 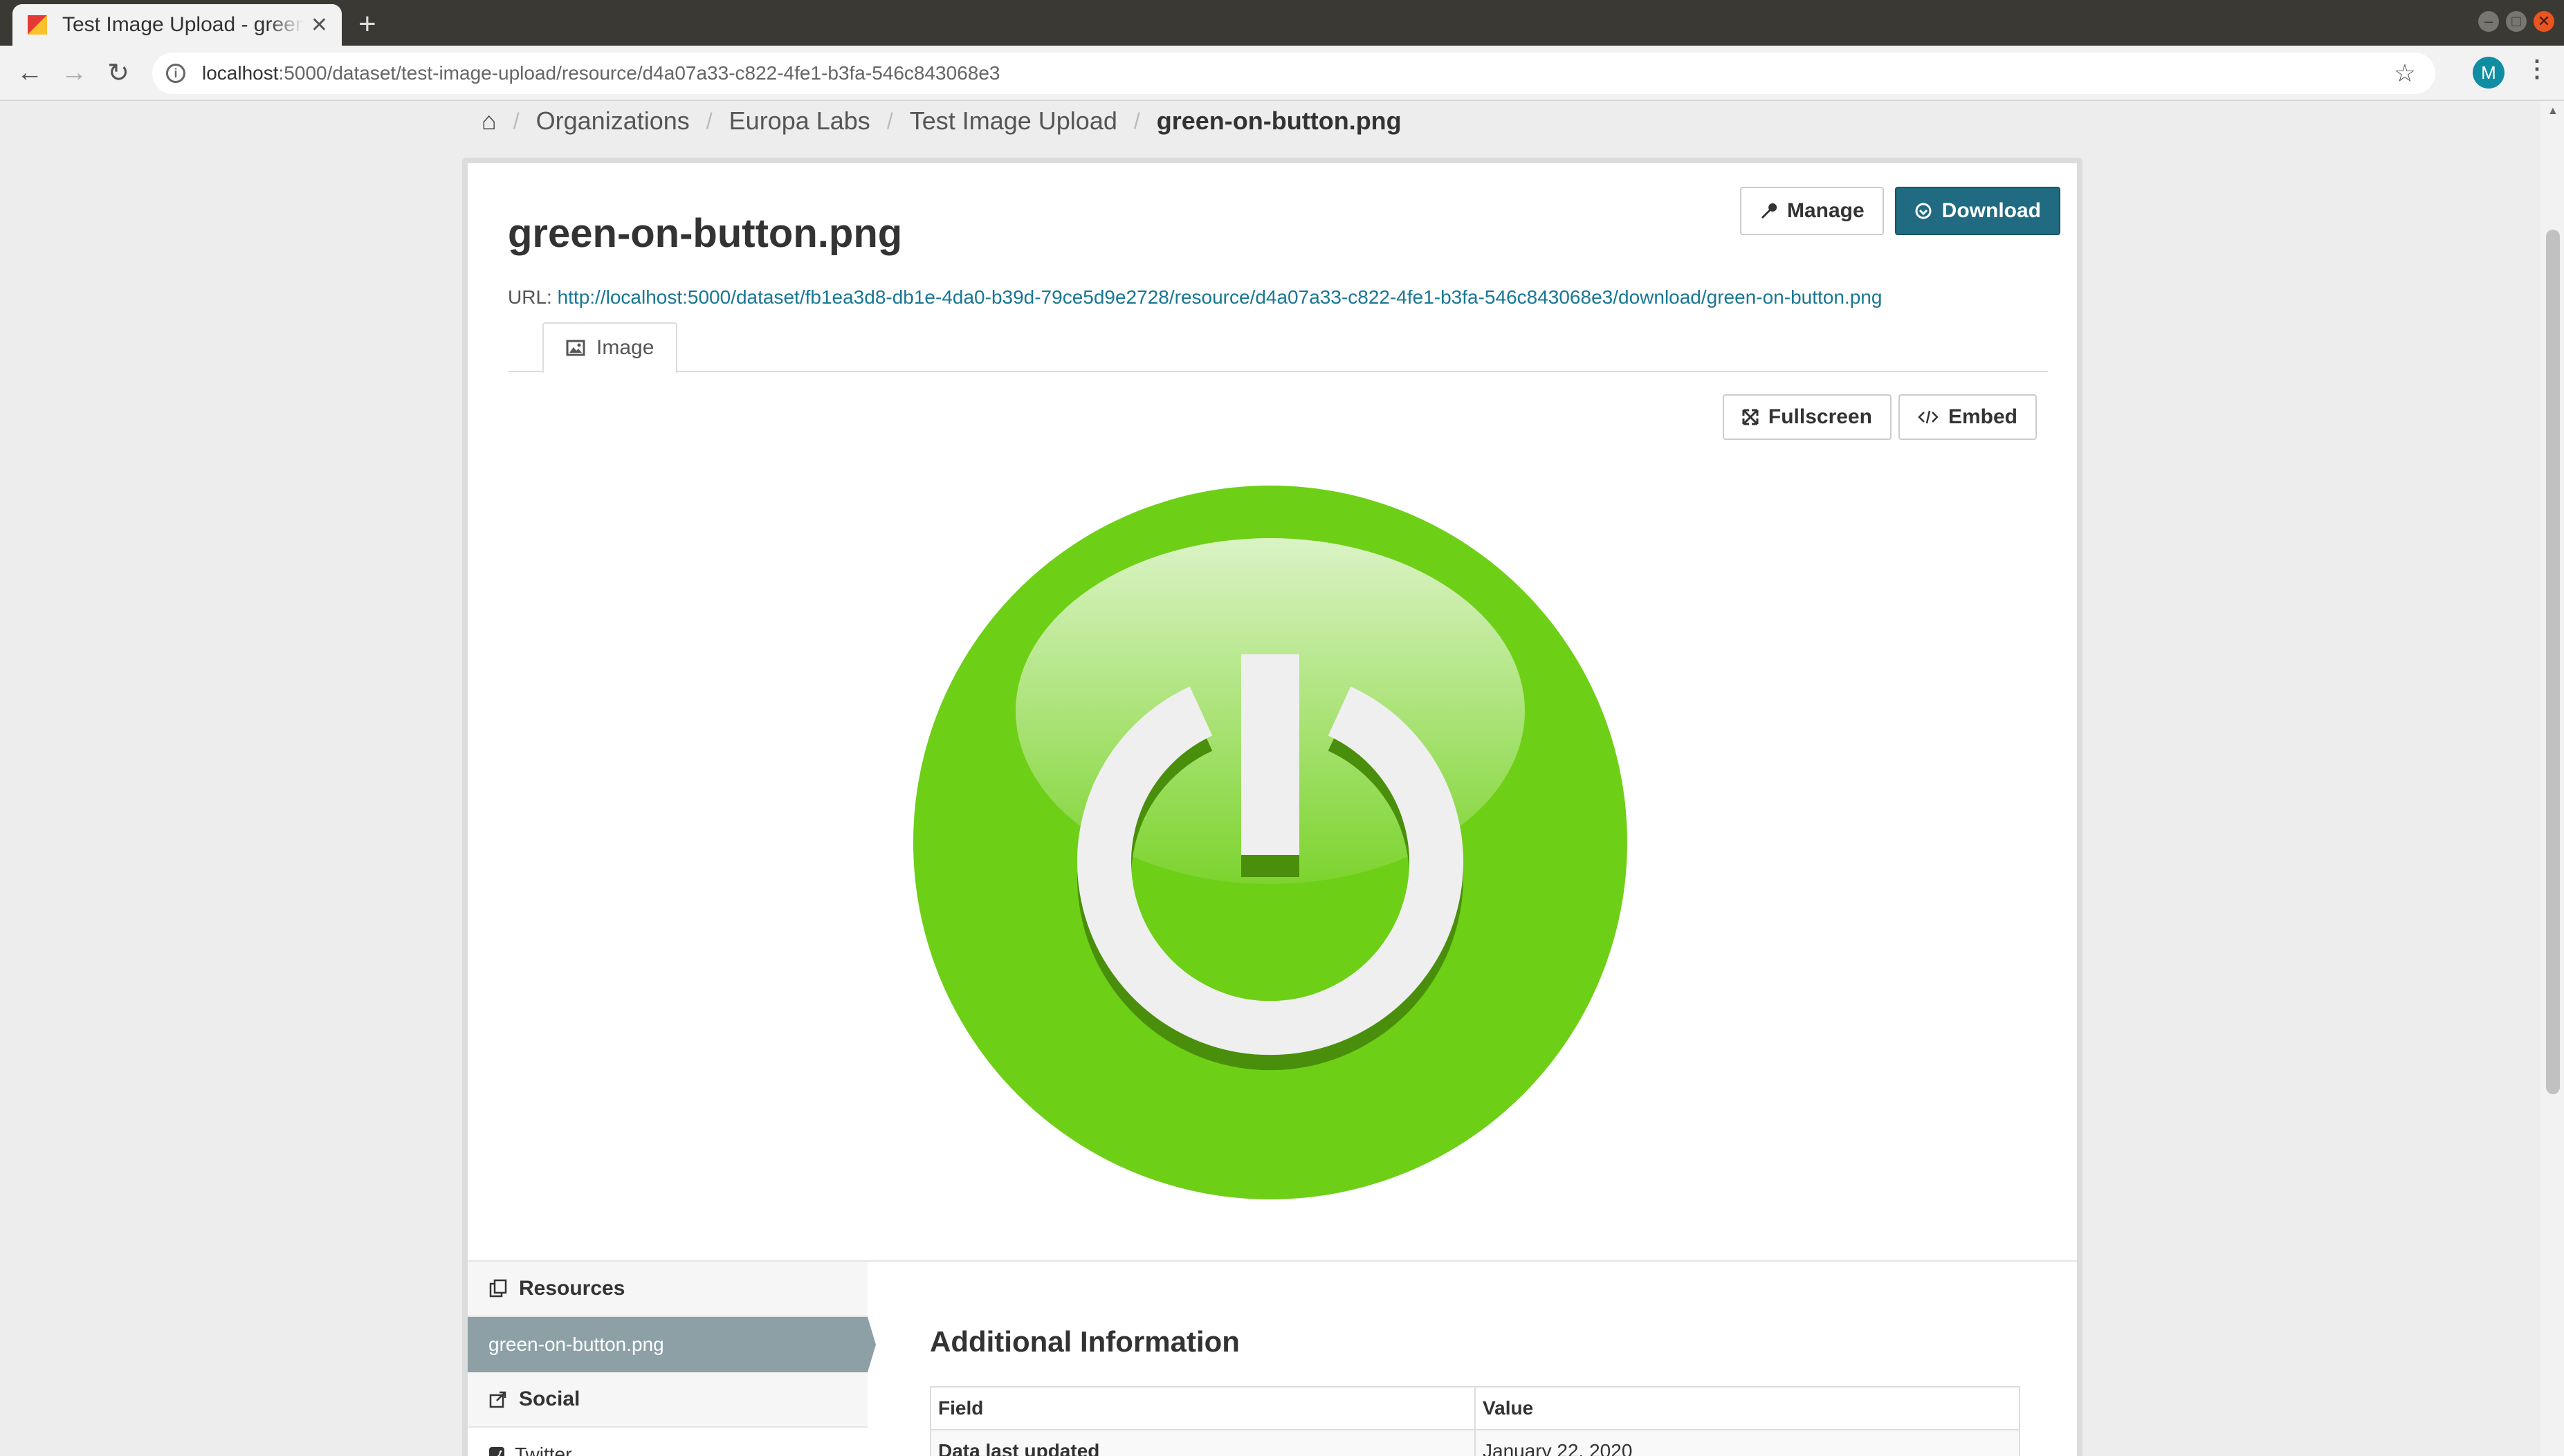 I want to click on download-button: Download, so click(x=1977, y=211).